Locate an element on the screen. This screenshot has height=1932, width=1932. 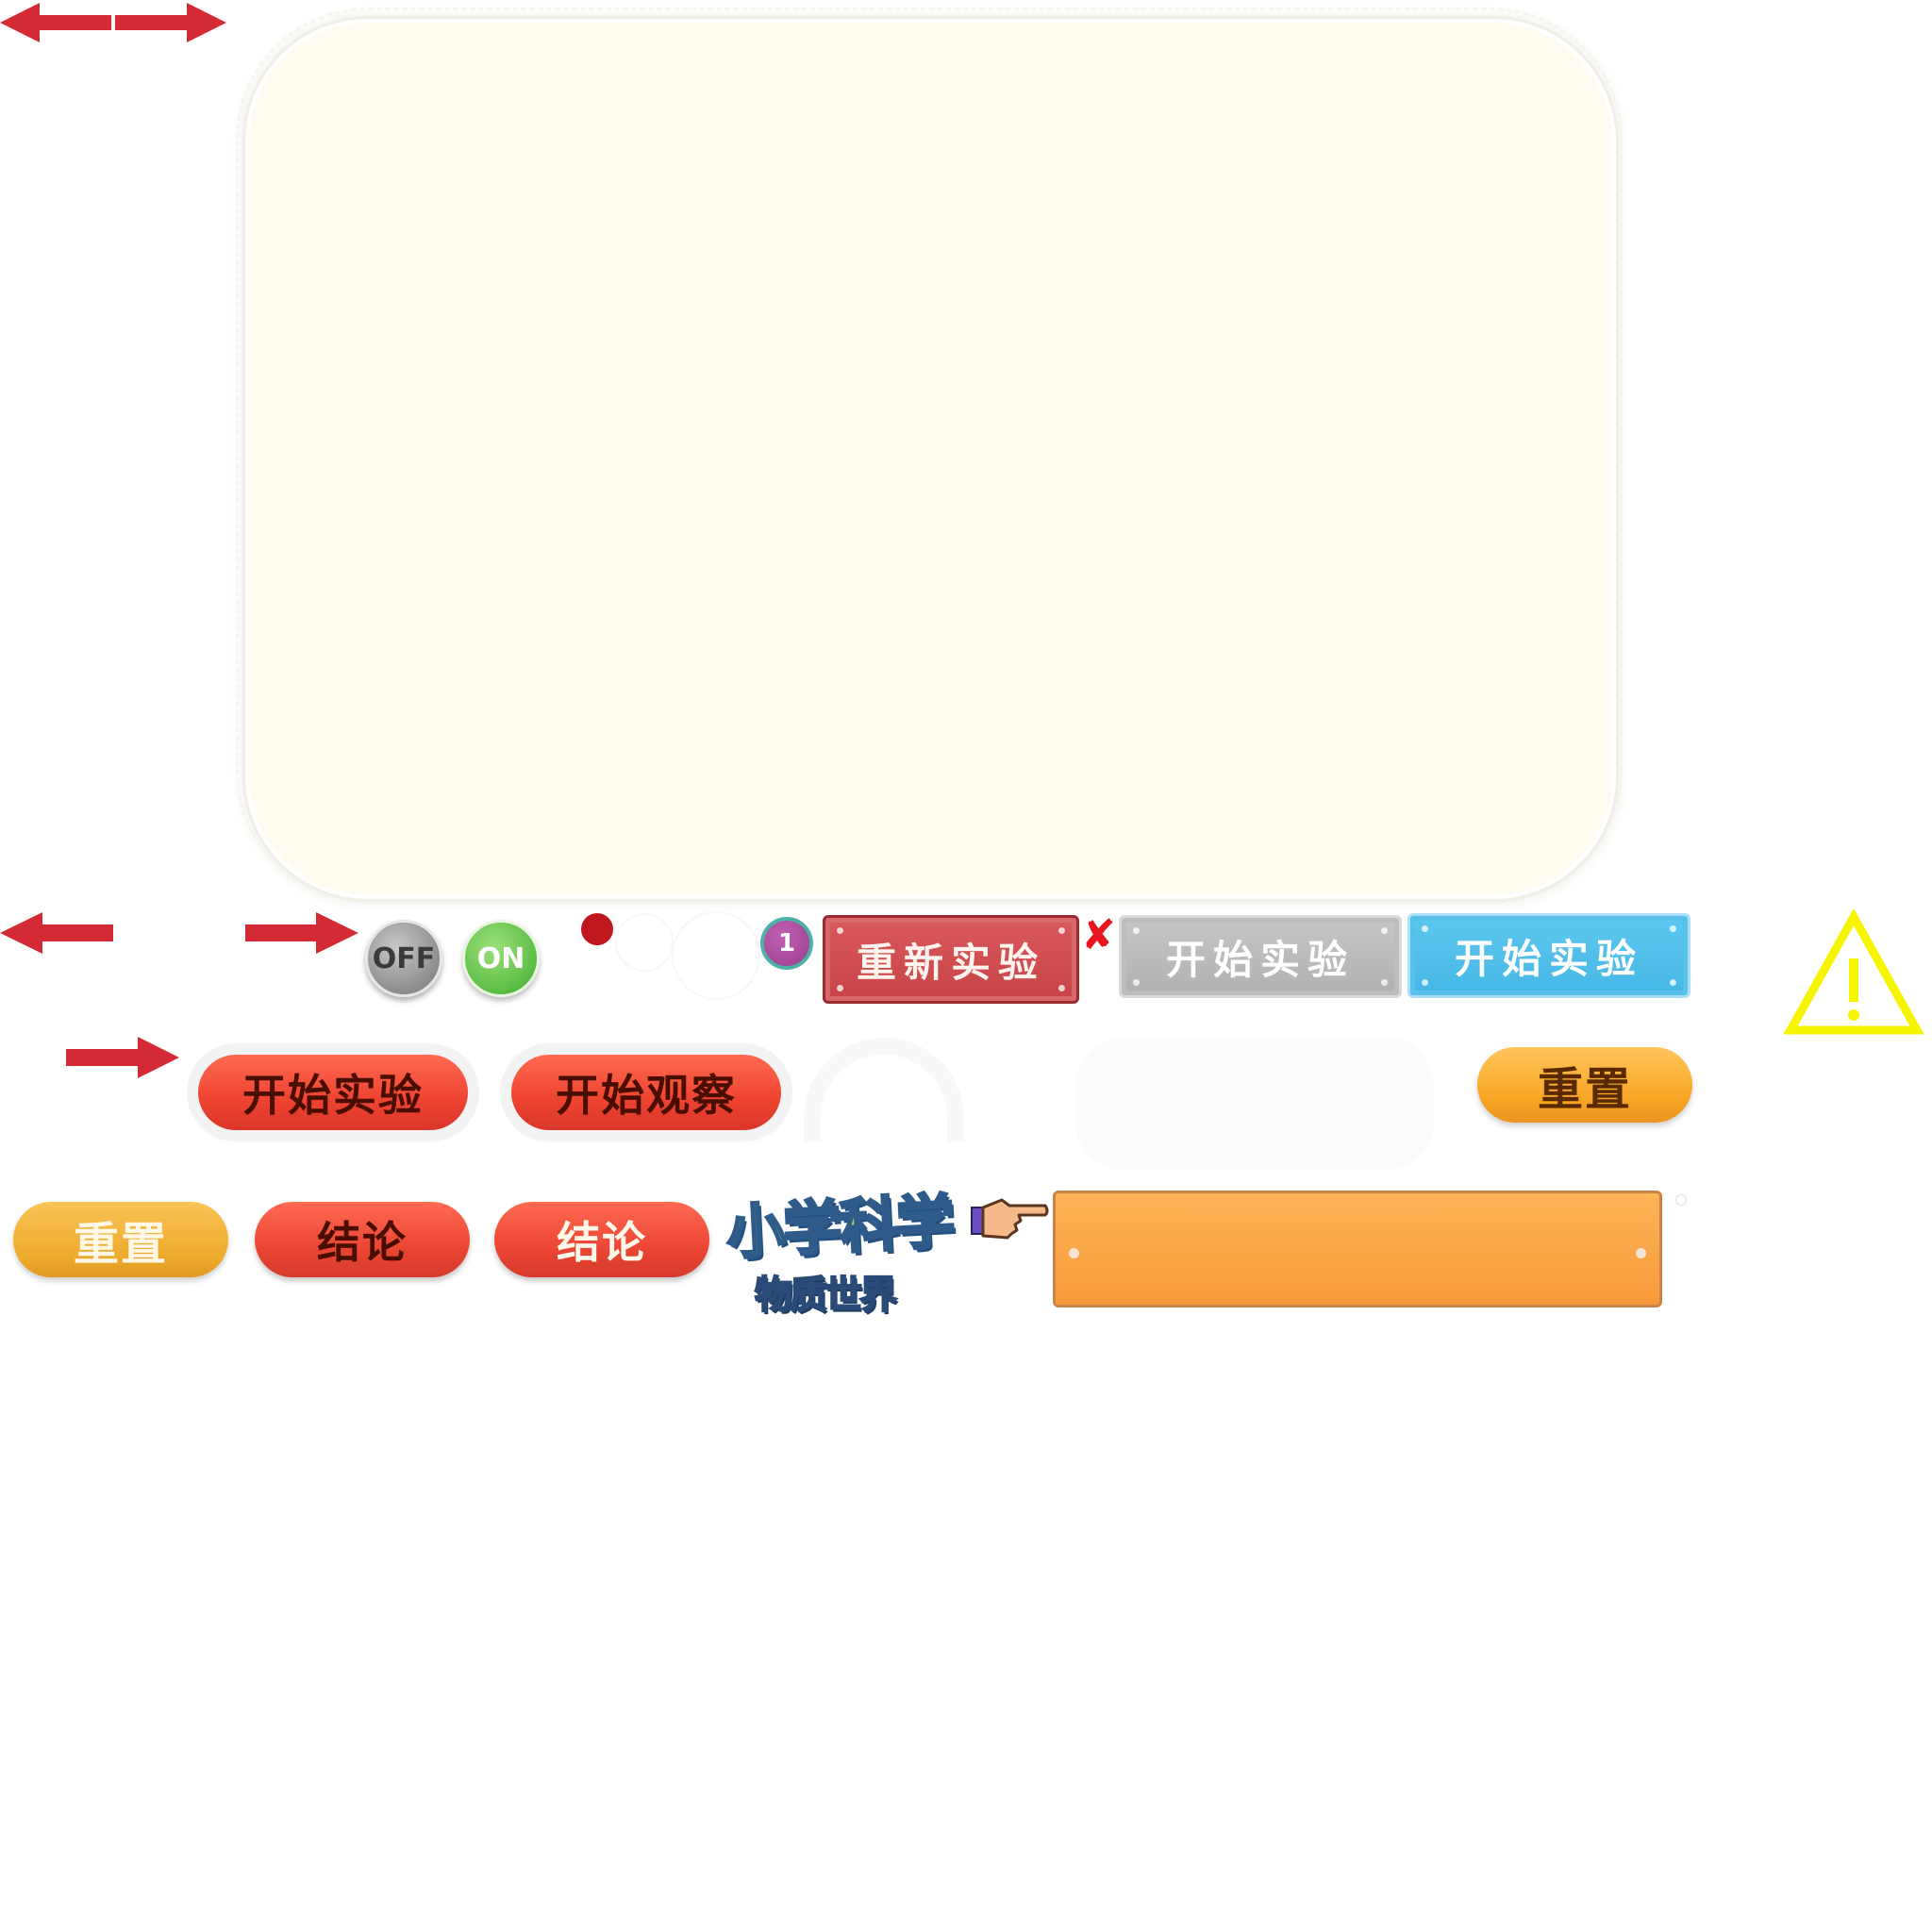
arrow-left-icon is located at coordinates (57, 933).